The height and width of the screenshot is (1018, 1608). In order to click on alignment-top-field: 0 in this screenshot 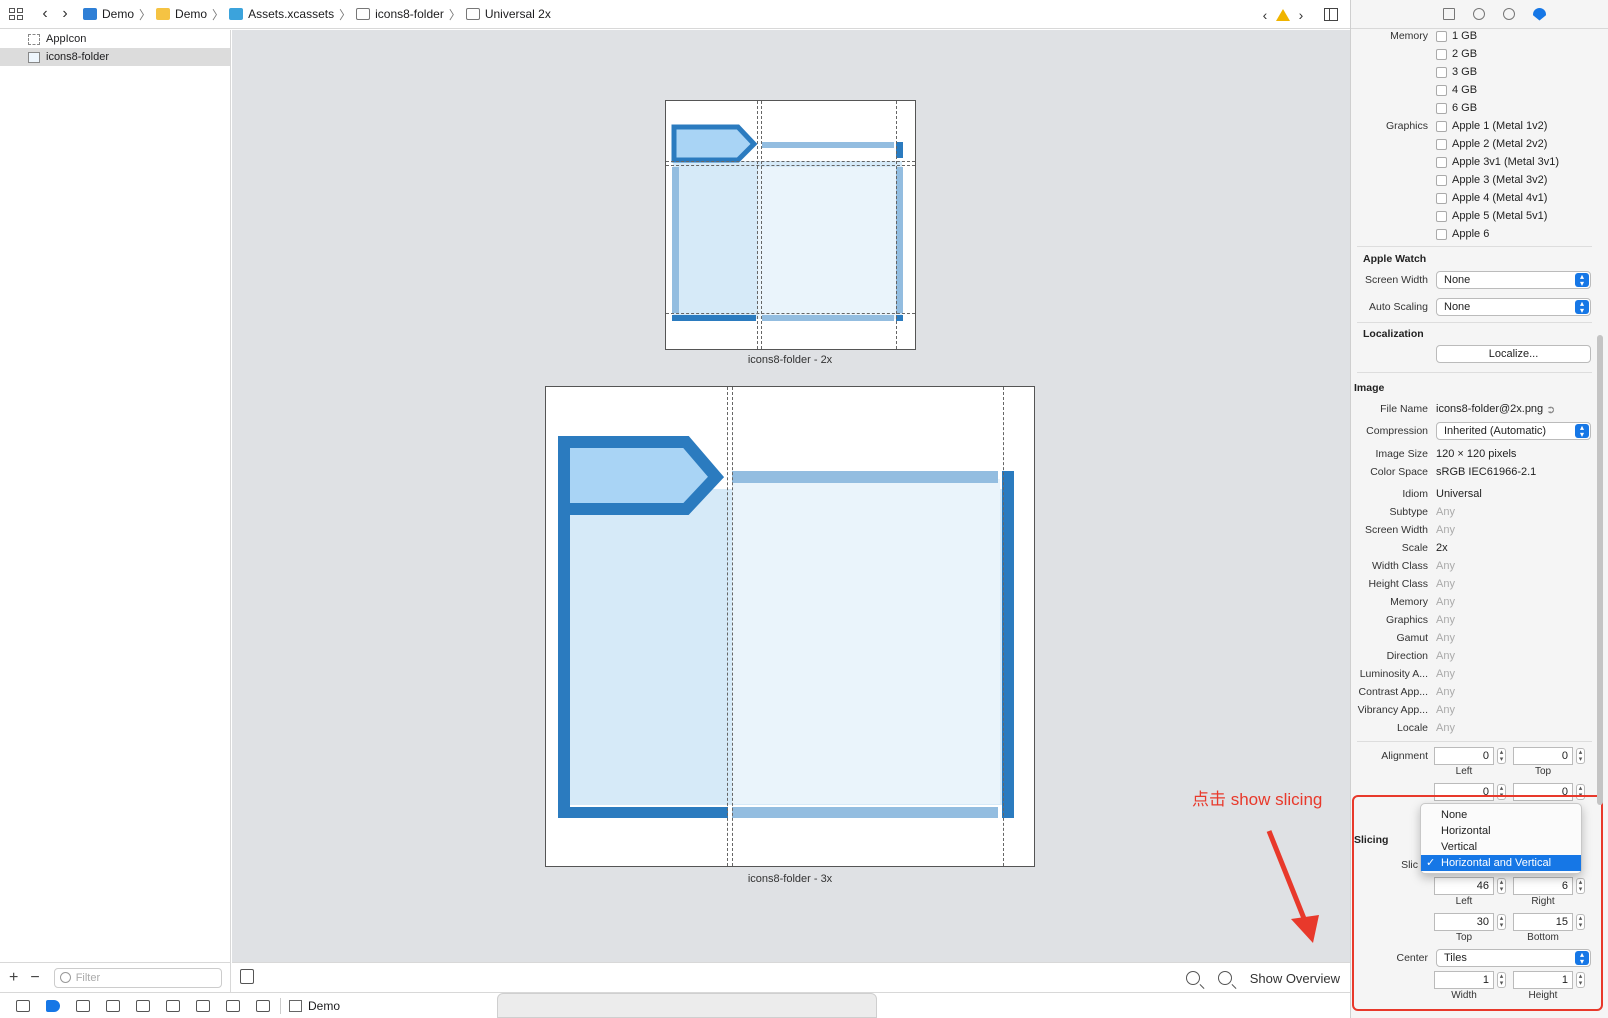, I will do `click(1543, 756)`.